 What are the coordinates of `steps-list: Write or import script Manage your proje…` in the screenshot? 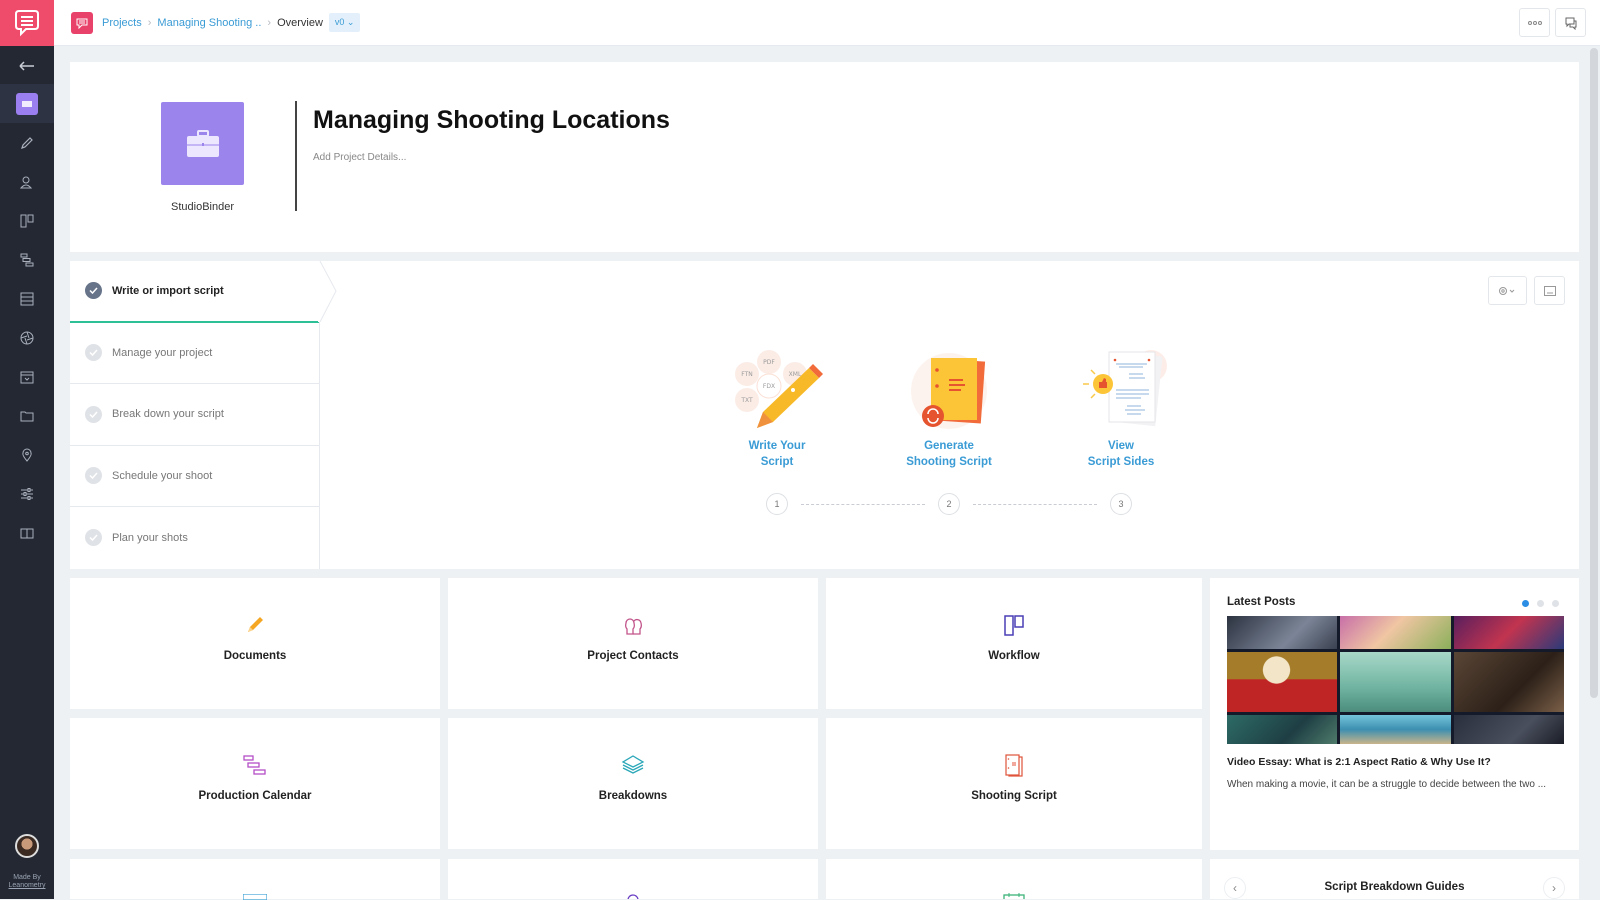 It's located at (195, 415).